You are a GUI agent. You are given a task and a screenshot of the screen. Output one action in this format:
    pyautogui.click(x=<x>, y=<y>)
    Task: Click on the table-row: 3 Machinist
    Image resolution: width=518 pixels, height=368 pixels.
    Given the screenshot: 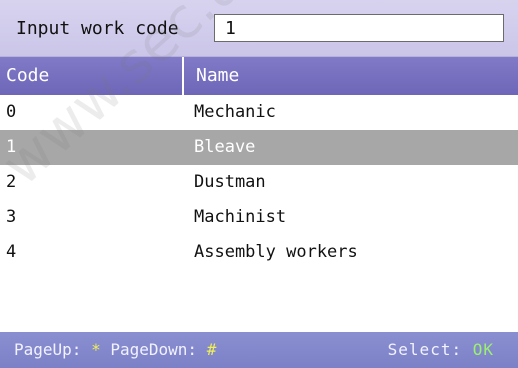 What is the action you would take?
    pyautogui.click(x=259, y=217)
    